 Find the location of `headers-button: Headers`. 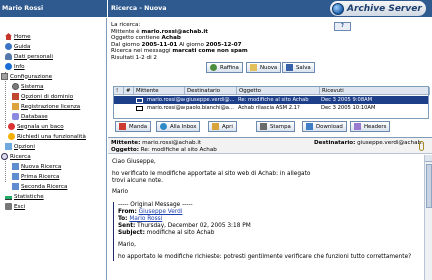

headers-button: Headers is located at coordinates (370, 126).